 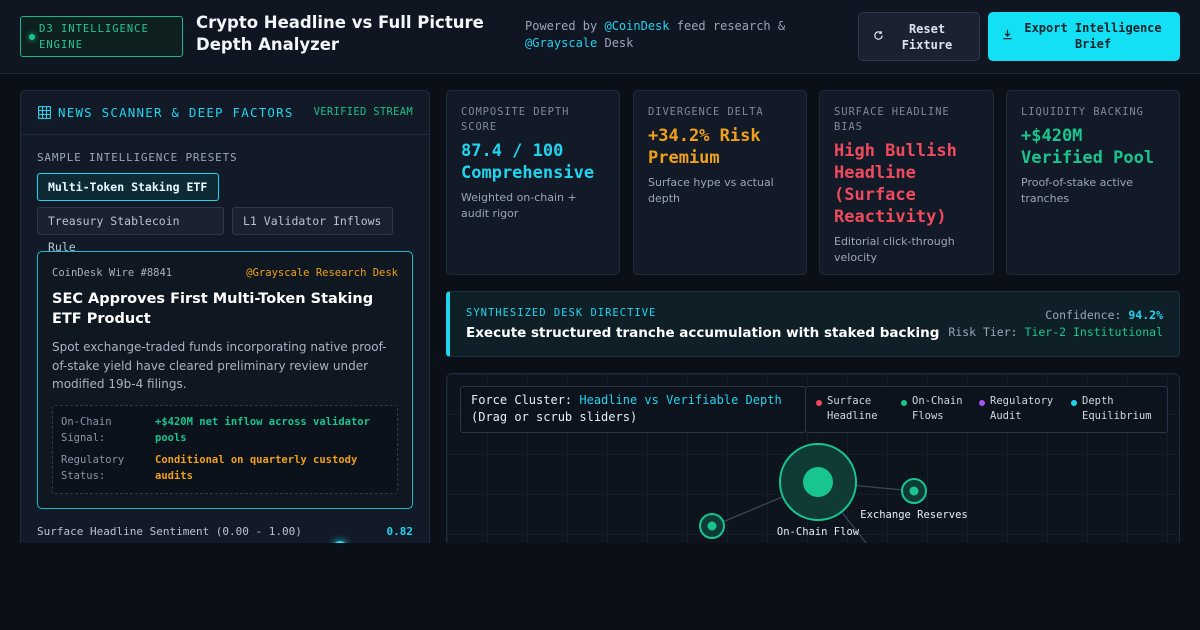 I want to click on cluster-prefix: Force Cluster:, so click(x=525, y=400).